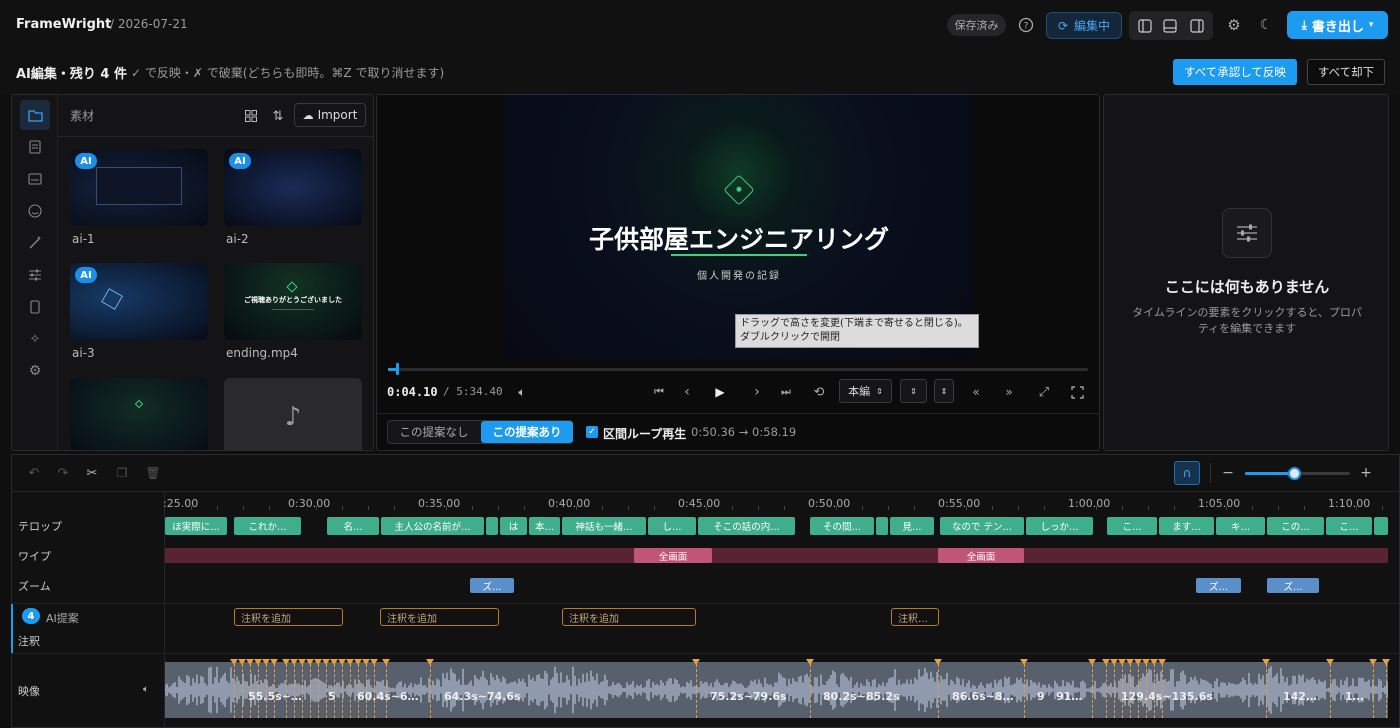 The height and width of the screenshot is (728, 1400). Describe the element at coordinates (1337, 25) in the screenshot. I see `export-button: ⤓ 書き出し ▾` at that location.